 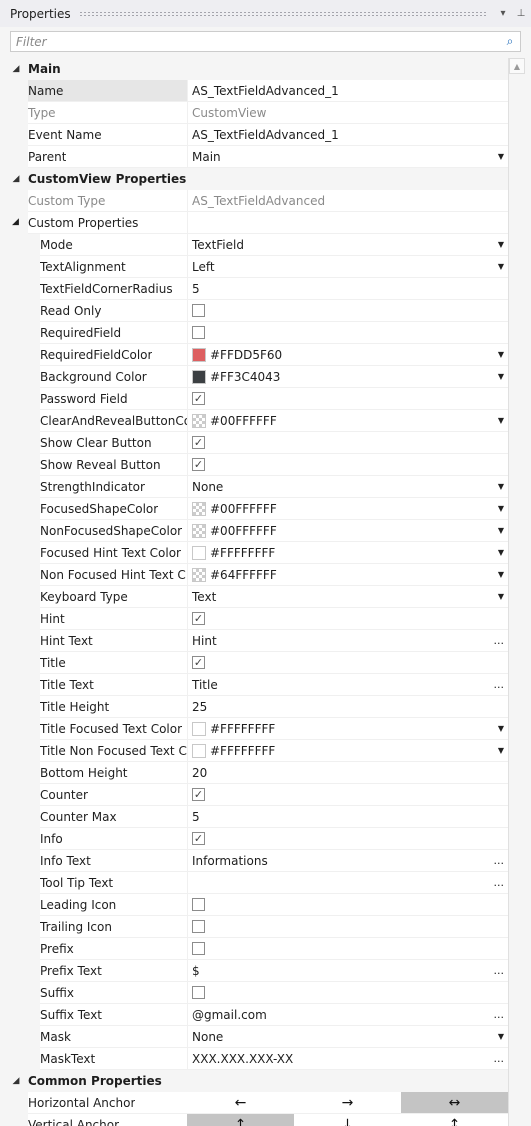 I want to click on property-row: Bottom Height 20, so click(x=256, y=773).